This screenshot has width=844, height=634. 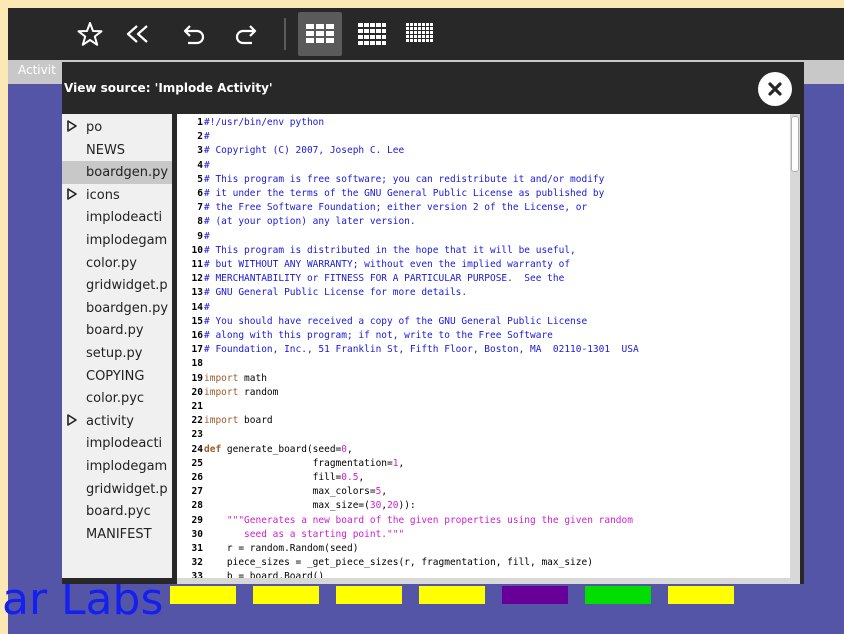 What do you see at coordinates (350, 477) in the screenshot?
I see `code-token: 0.5` at bounding box center [350, 477].